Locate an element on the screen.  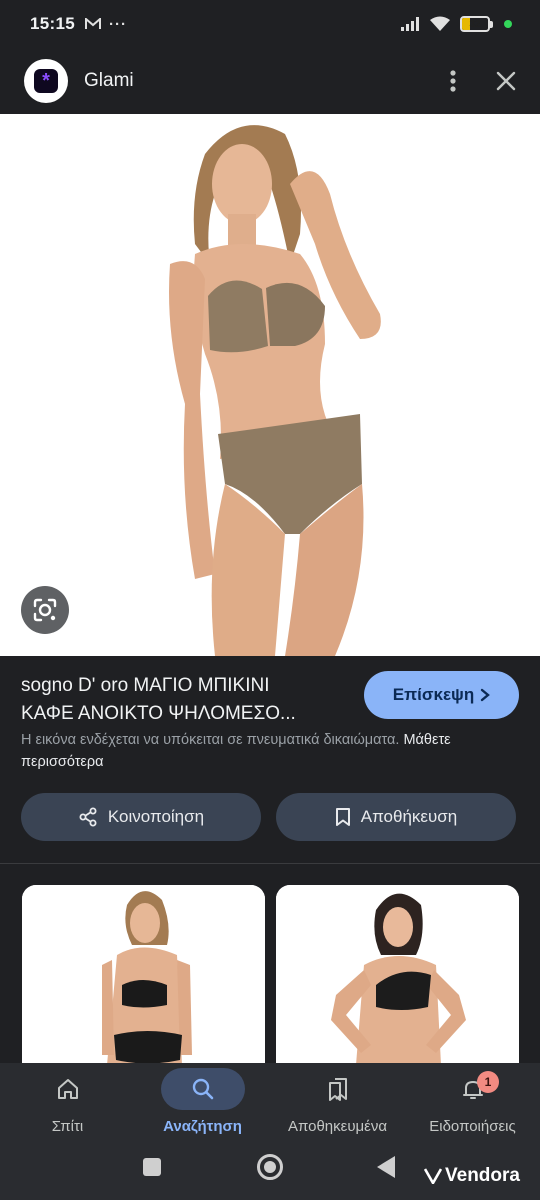
wifi-icon is located at coordinates (440, 23).